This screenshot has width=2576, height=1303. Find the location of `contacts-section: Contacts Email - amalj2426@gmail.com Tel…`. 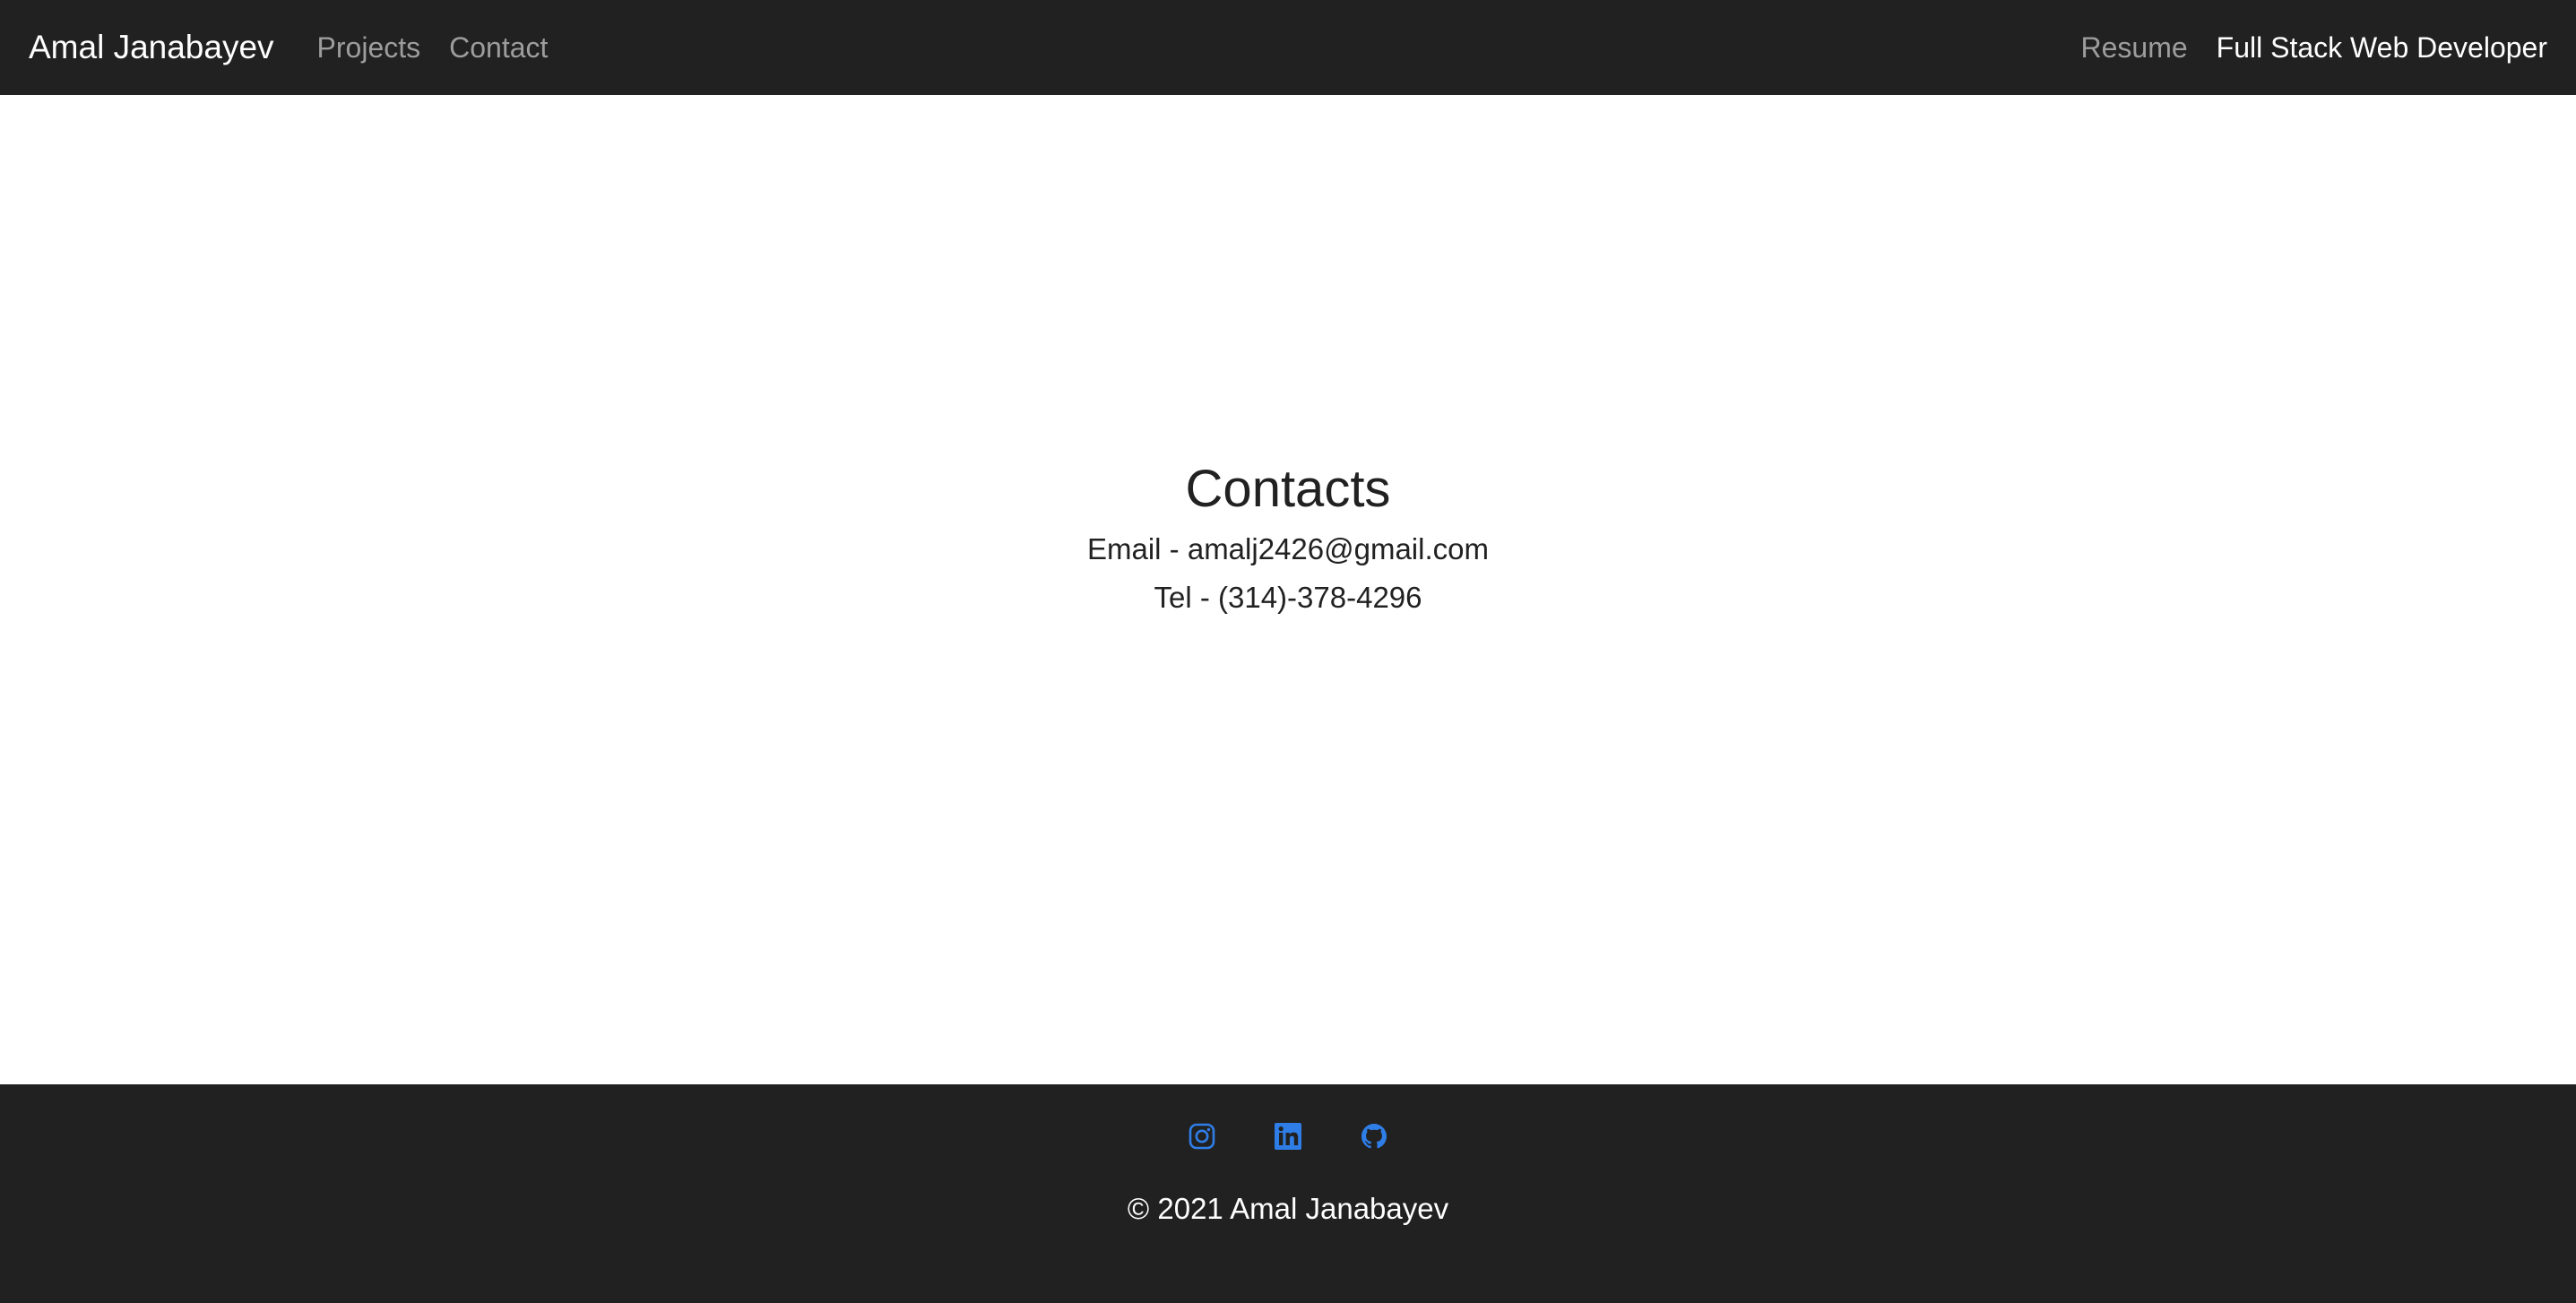

contacts-section: Contacts Email - amalj2426@gmail.com Tel… is located at coordinates (1288, 537).